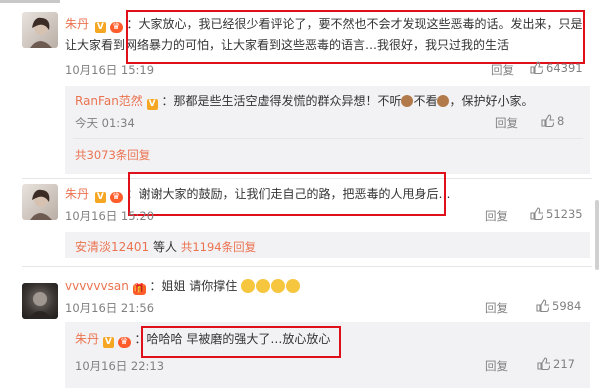  I want to click on others-label: 等人, so click(165, 247).